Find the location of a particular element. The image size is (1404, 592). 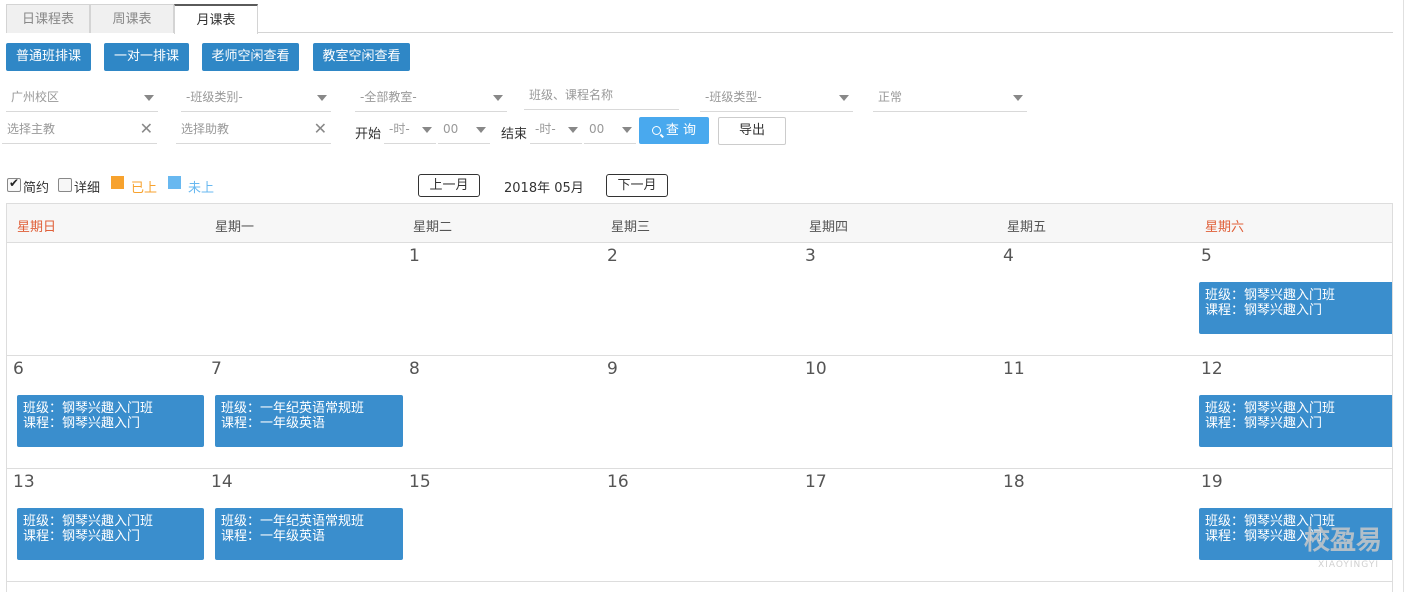

day-cell: 15 is located at coordinates (502, 525).